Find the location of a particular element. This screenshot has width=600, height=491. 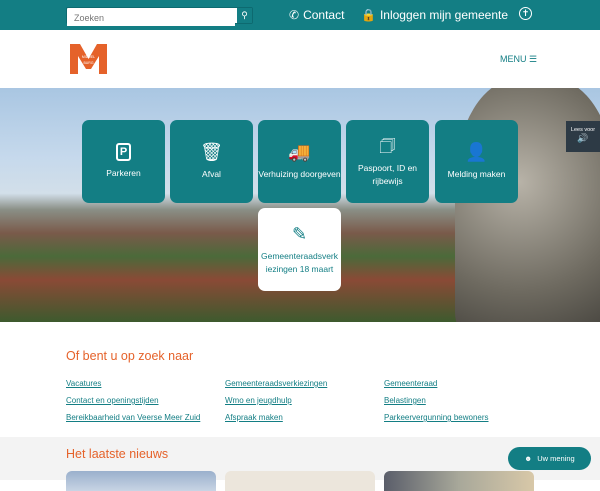

top-bar: ⚲ ✆Contact 🔒Inloggen mijn gemeente ✝ is located at coordinates (300, 15).